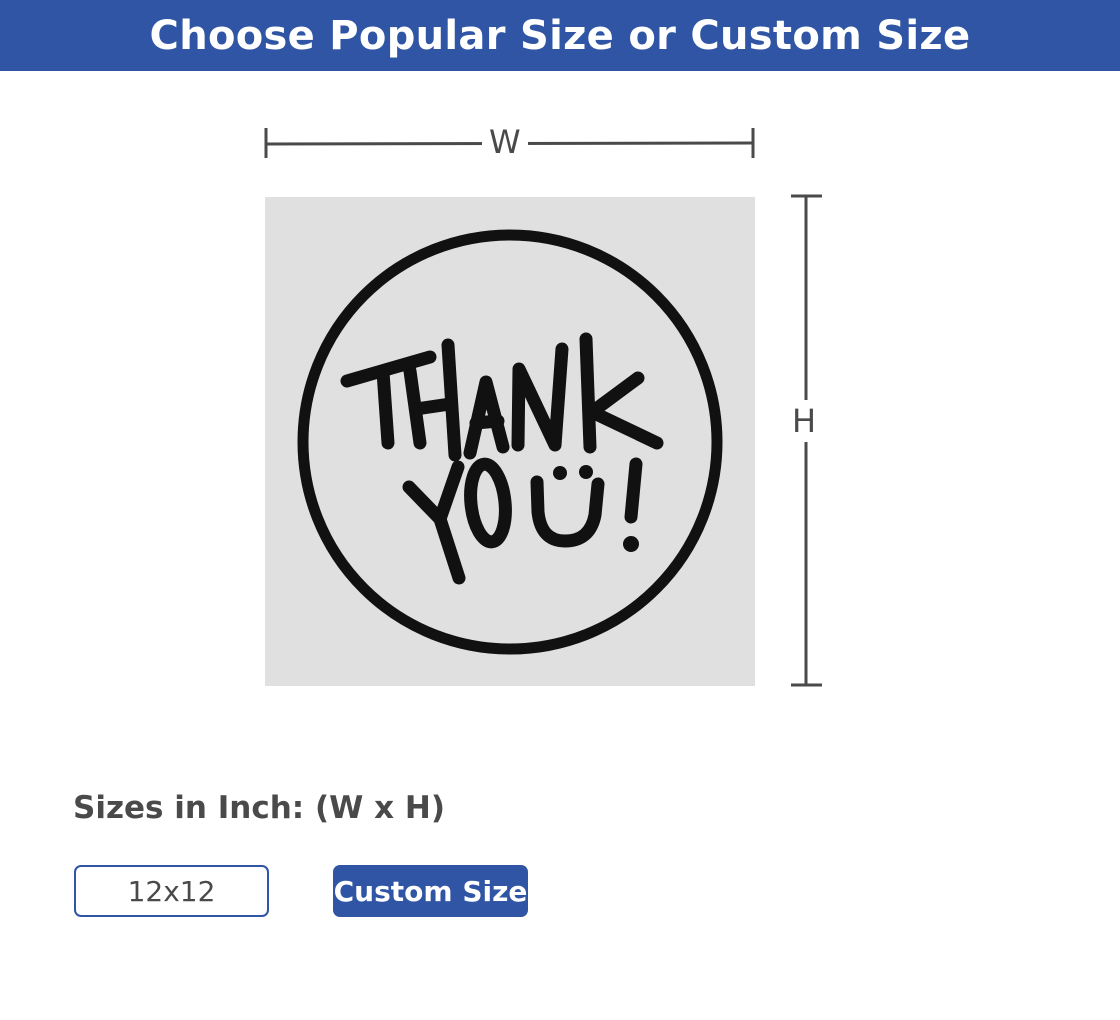 The image size is (1120, 1020). What do you see at coordinates (560, 473) in the screenshot?
I see `smiley-left-eye` at bounding box center [560, 473].